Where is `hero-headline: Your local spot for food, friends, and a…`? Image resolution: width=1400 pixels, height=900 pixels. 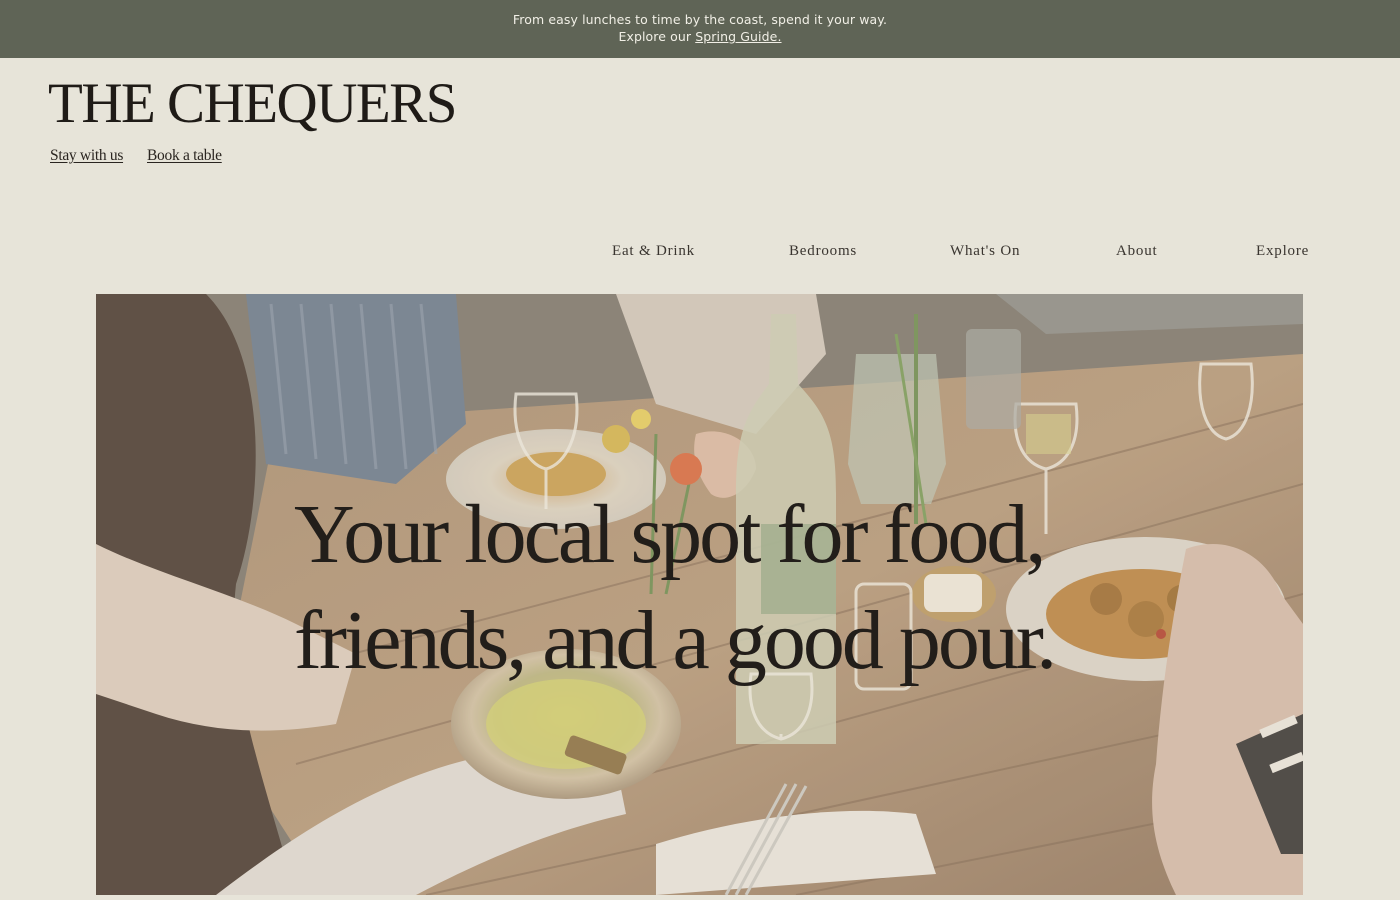 hero-headline: Your local spot for food, friends, and a… is located at coordinates (675, 587).